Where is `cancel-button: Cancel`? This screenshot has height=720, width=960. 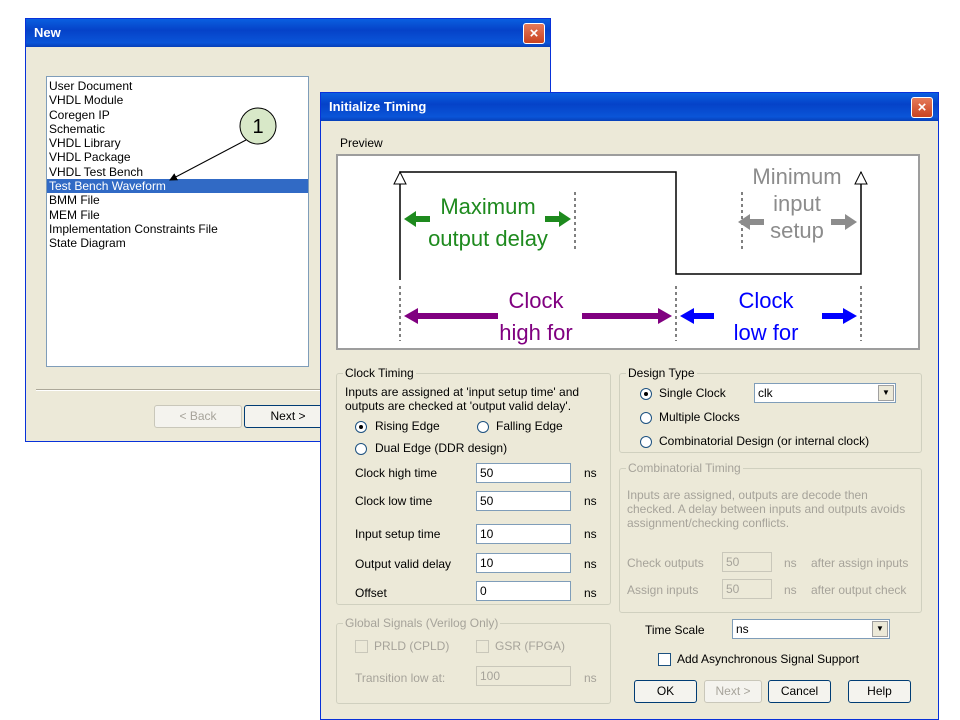
cancel-button: Cancel is located at coordinates (799, 691).